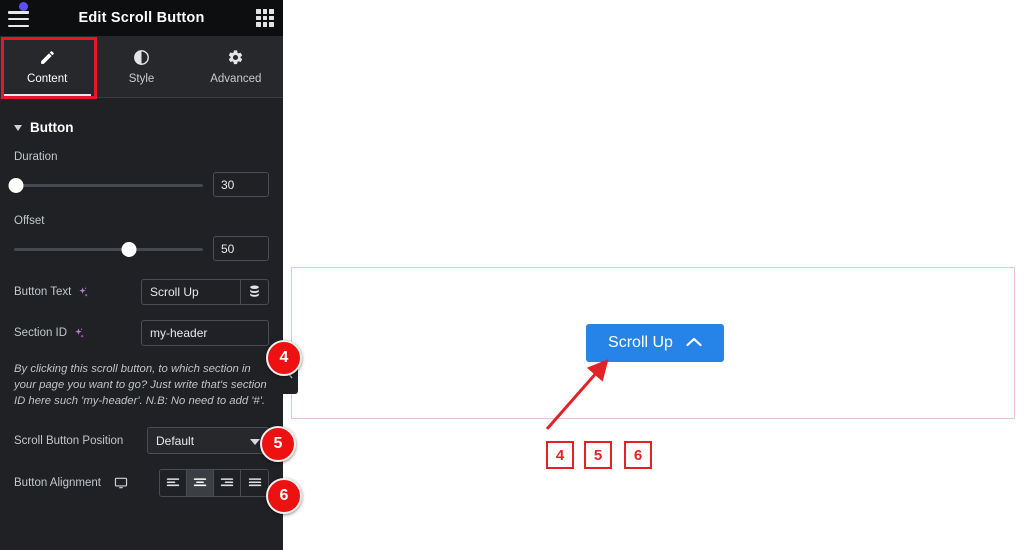 This screenshot has width=1024, height=550. What do you see at coordinates (57, 483) in the screenshot?
I see `button-alignment-label: Button Alignment` at bounding box center [57, 483].